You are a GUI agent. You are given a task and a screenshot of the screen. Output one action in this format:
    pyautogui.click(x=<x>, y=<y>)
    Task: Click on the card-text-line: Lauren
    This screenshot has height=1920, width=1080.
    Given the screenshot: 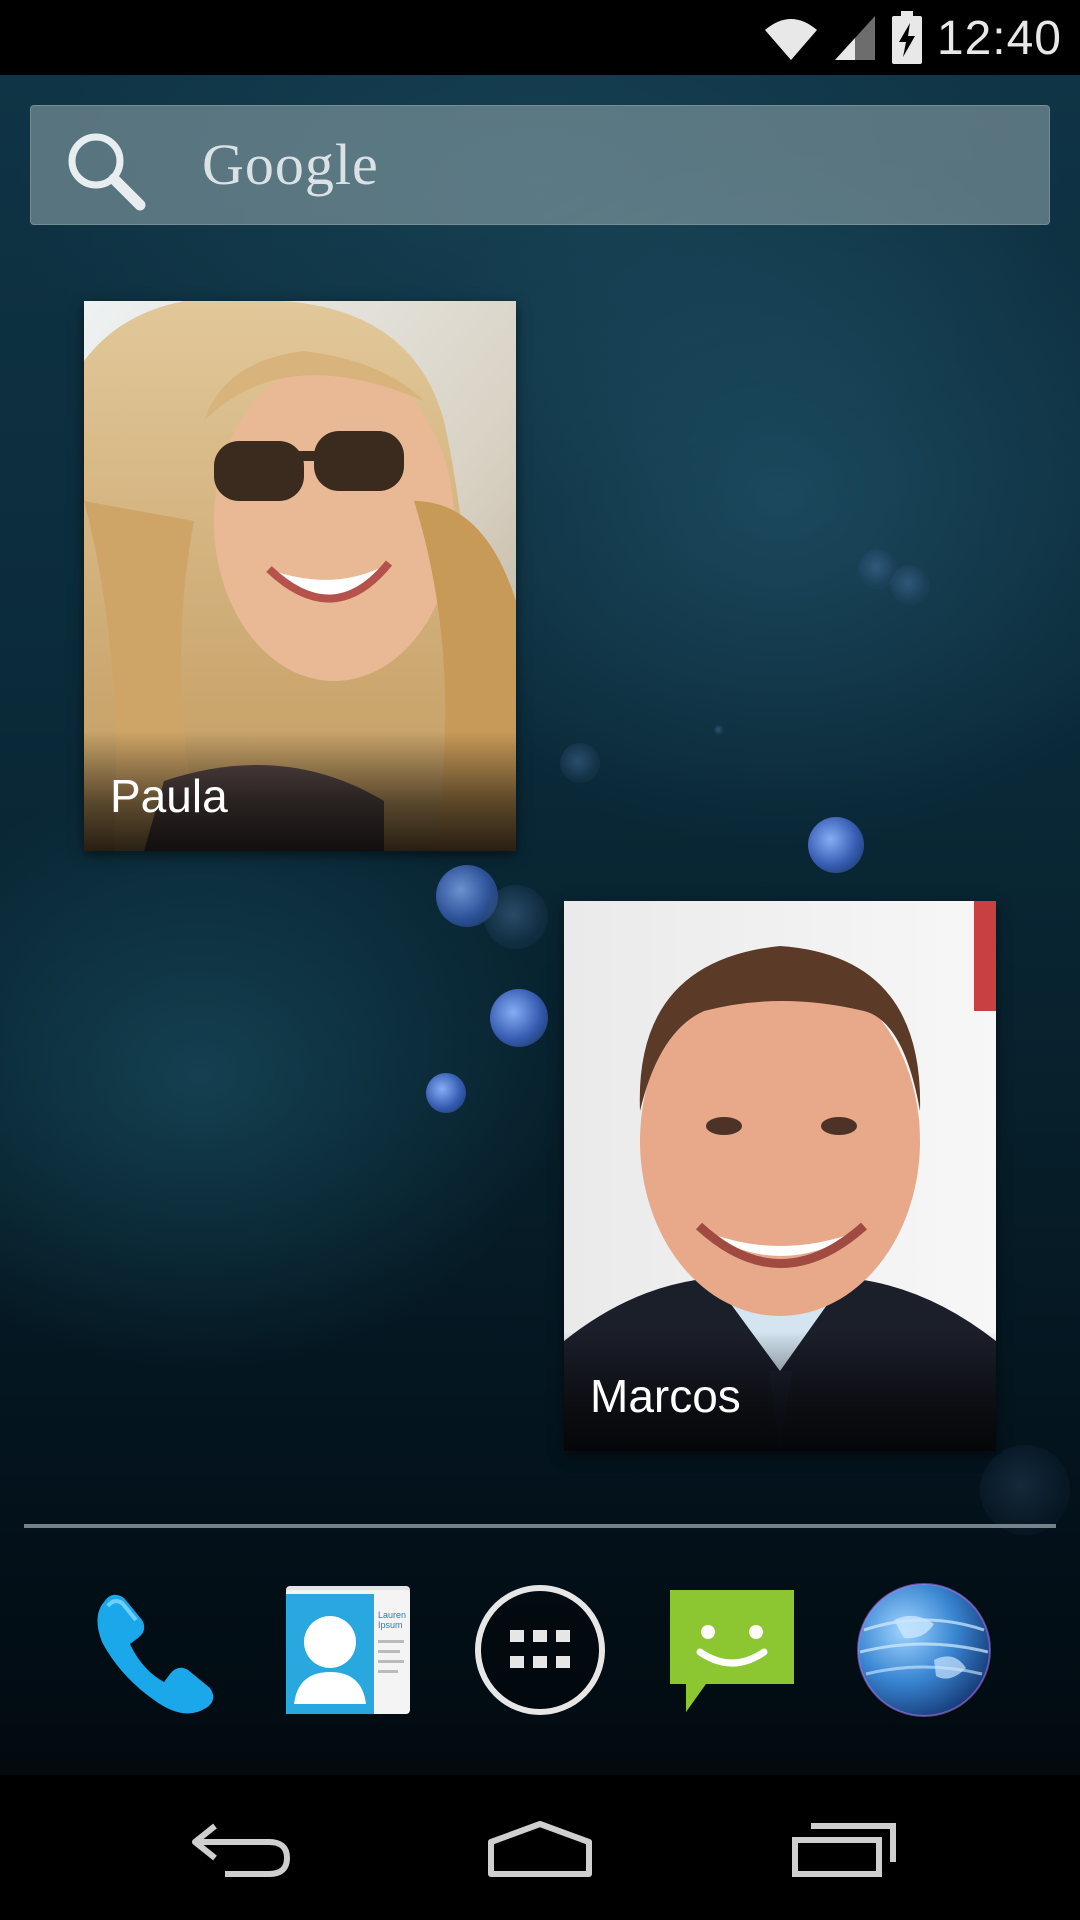 What is the action you would take?
    pyautogui.click(x=392, y=1615)
    